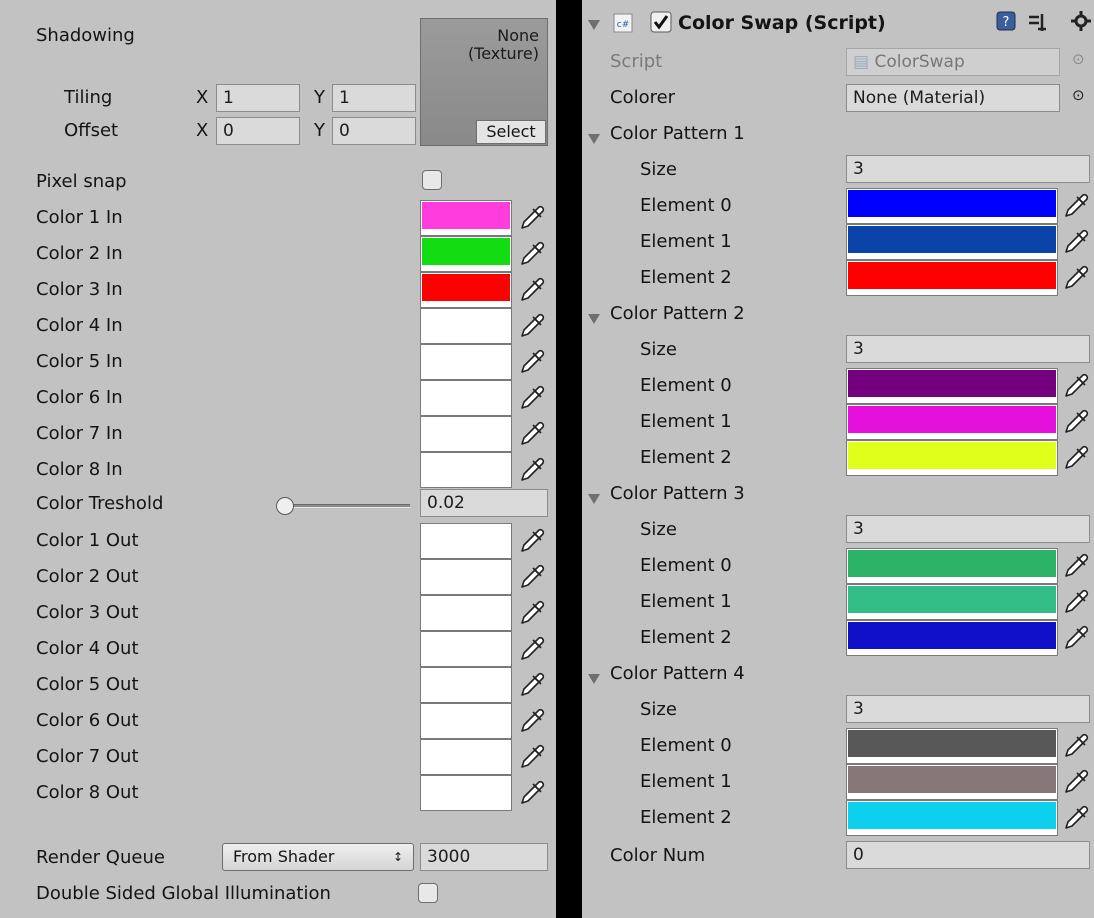 The image size is (1094, 918). What do you see at coordinates (1037, 22) in the screenshot?
I see `preset-icon` at bounding box center [1037, 22].